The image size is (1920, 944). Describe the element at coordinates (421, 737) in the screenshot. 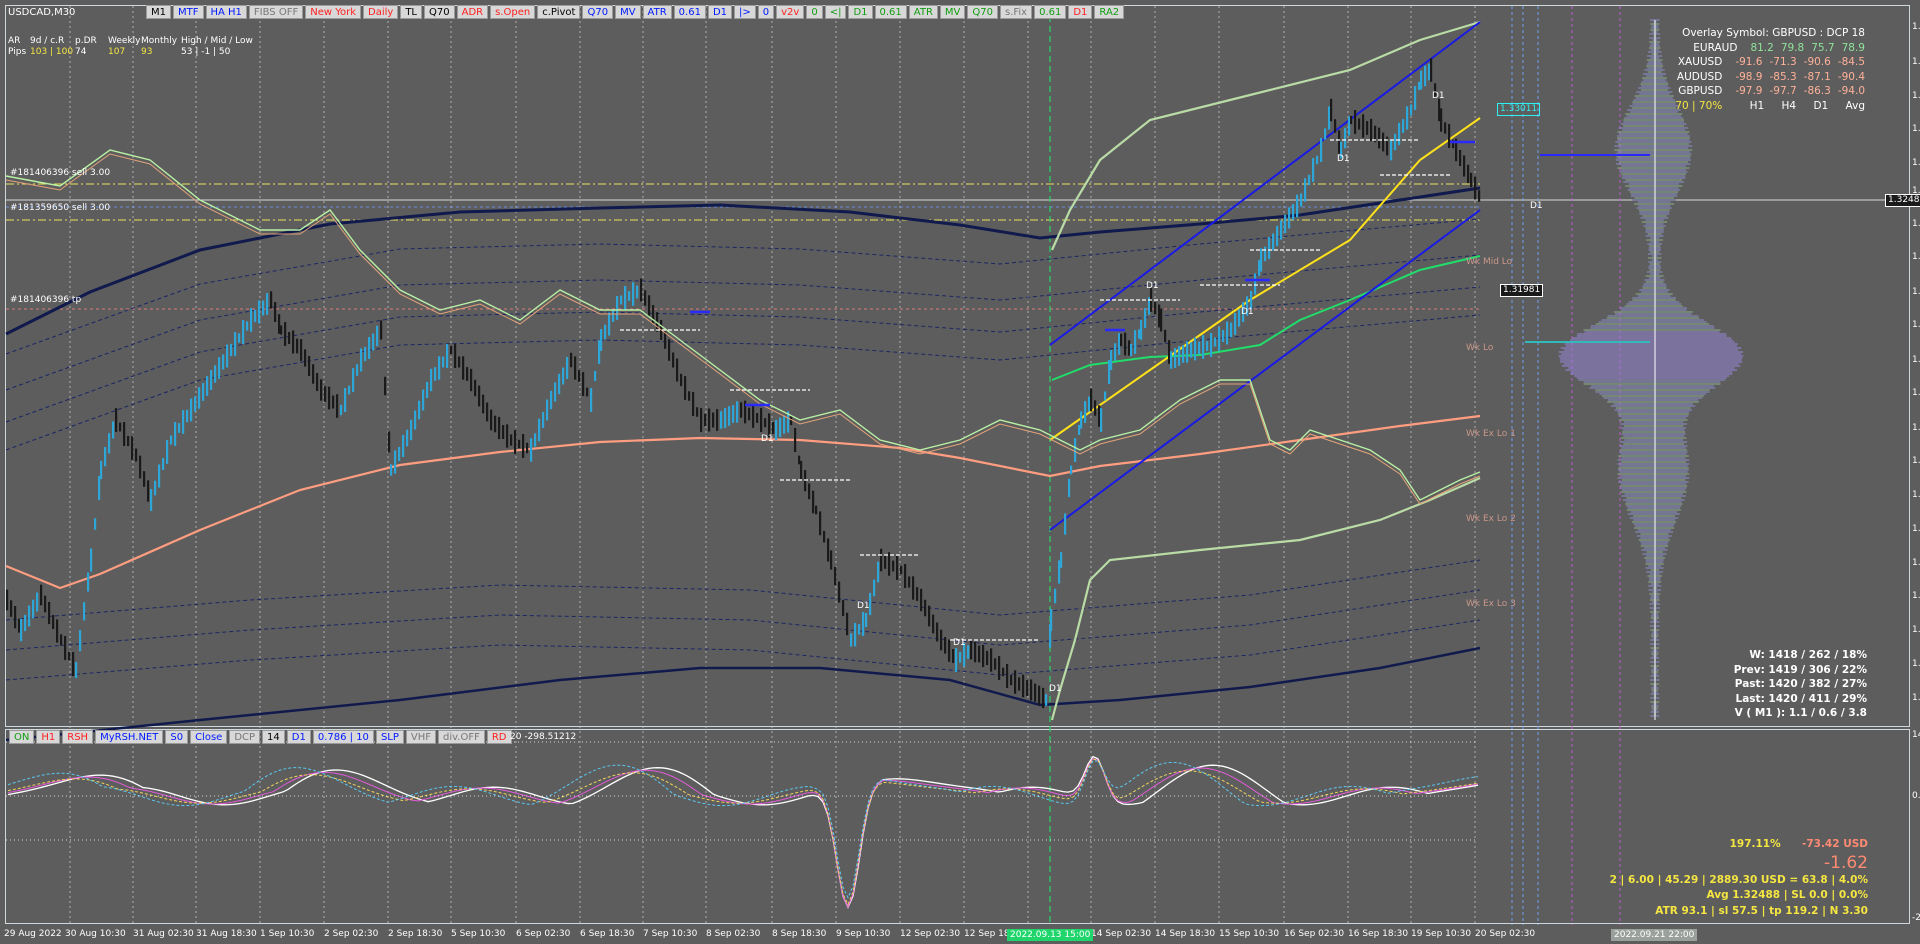

I see `osc-toolbar-btn-11: VHF` at that location.